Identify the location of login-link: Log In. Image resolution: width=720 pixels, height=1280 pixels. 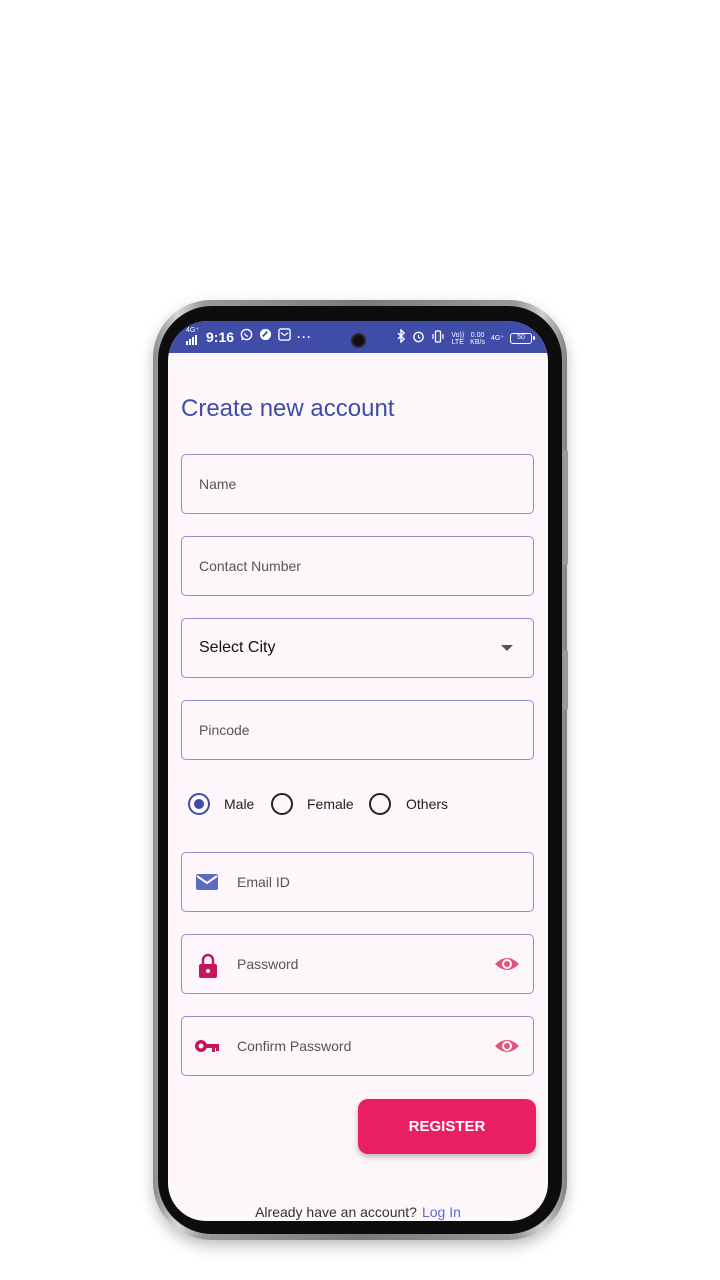
(441, 1212).